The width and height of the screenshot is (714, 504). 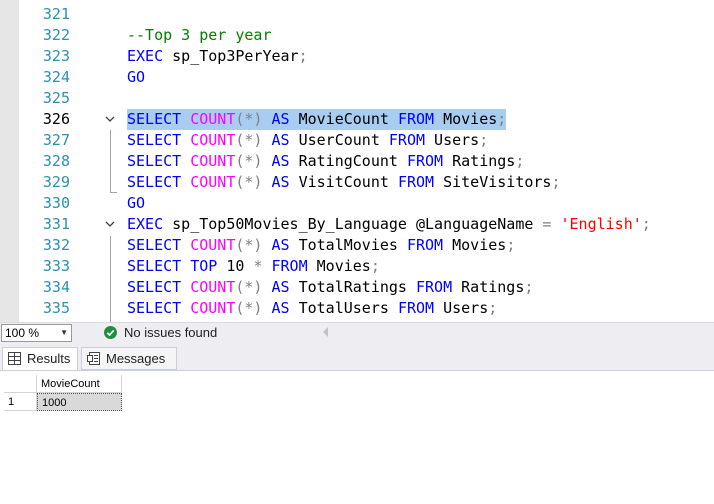 I want to click on line-number: 329, so click(x=56, y=182).